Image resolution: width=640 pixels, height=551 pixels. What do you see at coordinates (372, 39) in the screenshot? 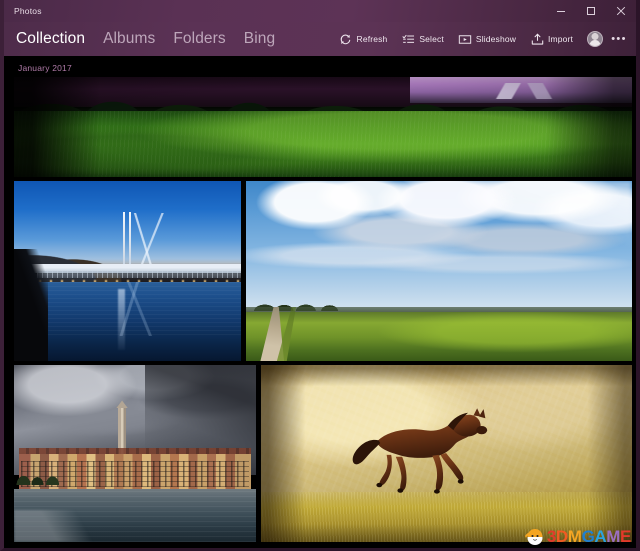
I see `refresh-label: Refresh` at bounding box center [372, 39].